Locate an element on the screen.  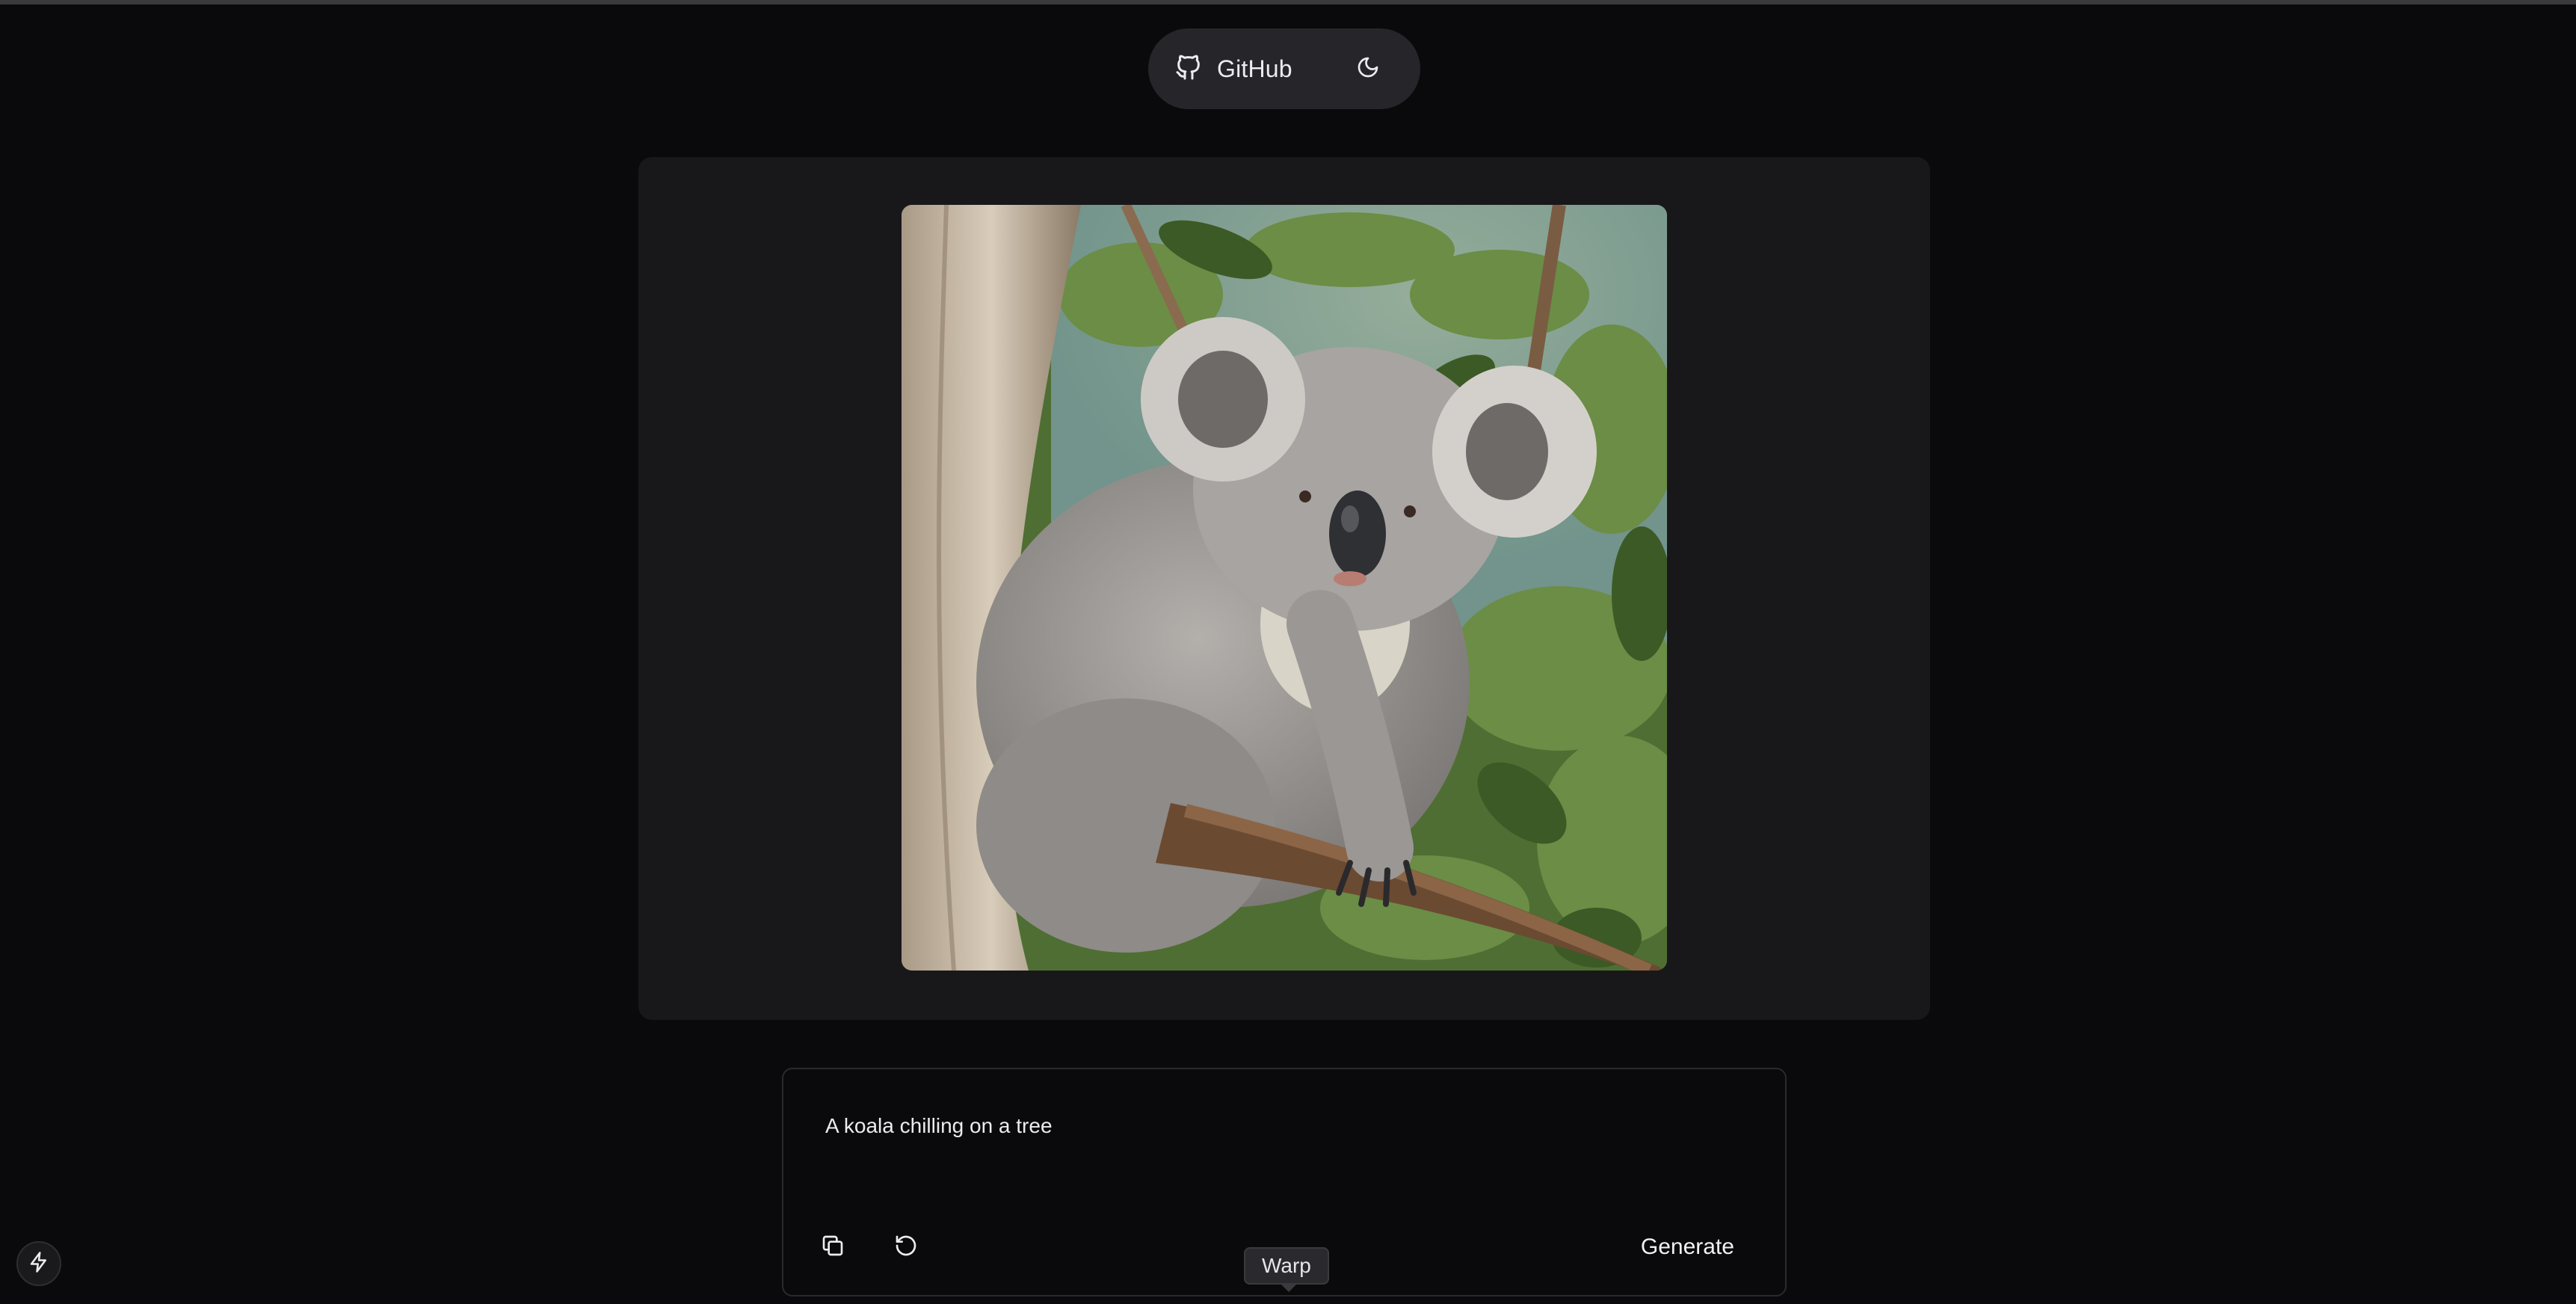
github-link: GitHub is located at coordinates (1233, 69).